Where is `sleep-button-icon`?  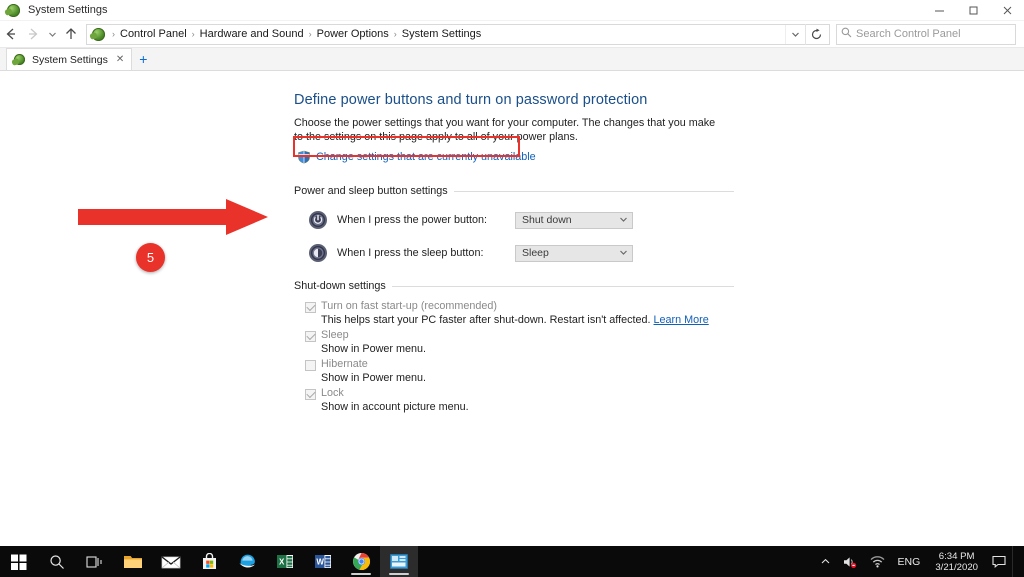
sleep-button-icon is located at coordinates (318, 253).